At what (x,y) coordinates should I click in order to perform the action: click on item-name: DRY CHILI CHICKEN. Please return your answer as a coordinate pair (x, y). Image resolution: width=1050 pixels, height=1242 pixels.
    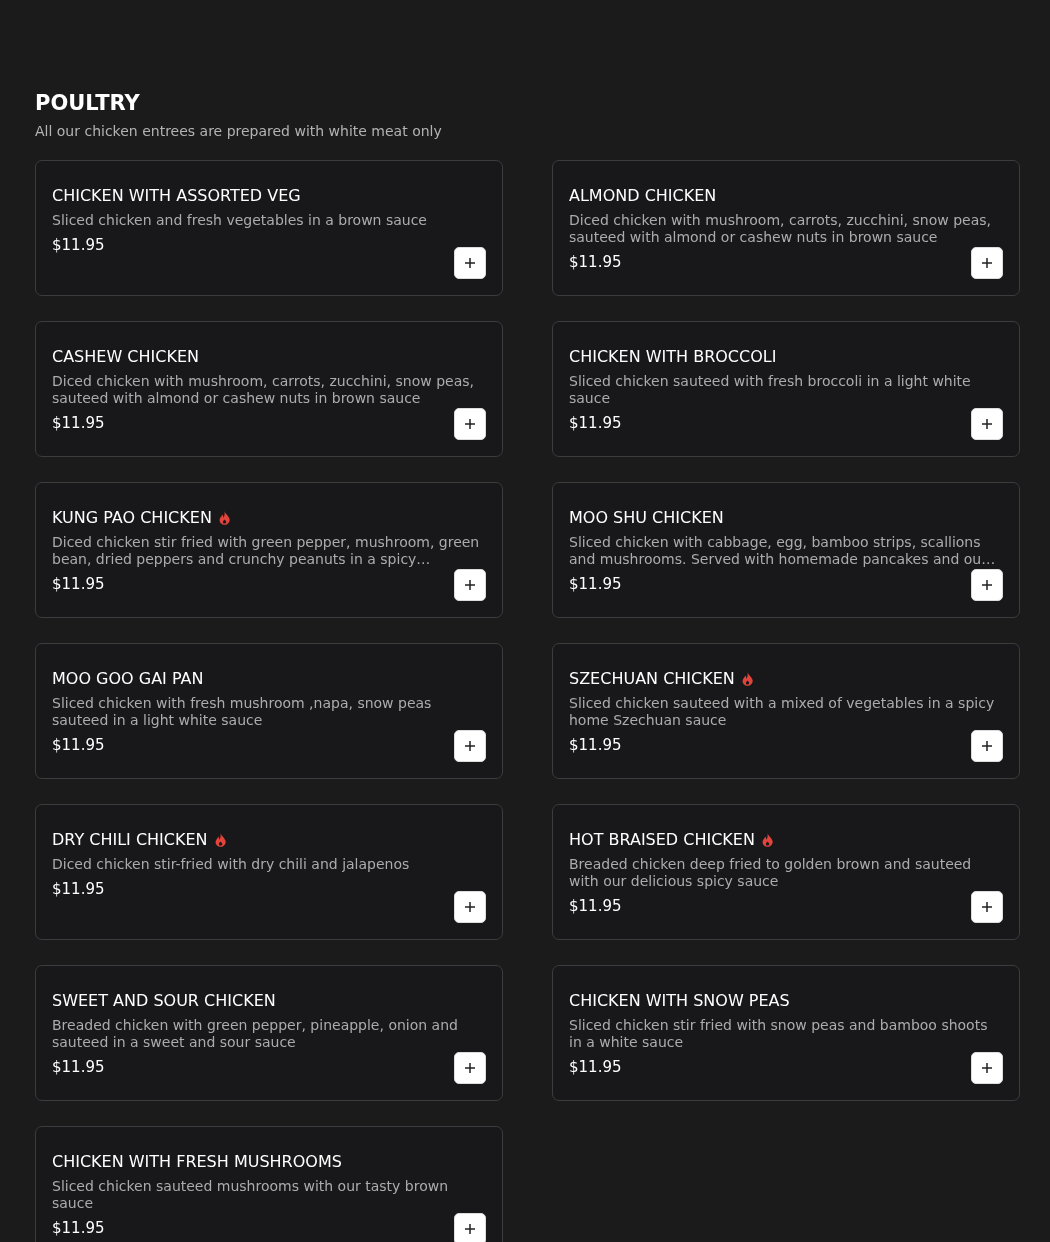
    Looking at the image, I should click on (130, 840).